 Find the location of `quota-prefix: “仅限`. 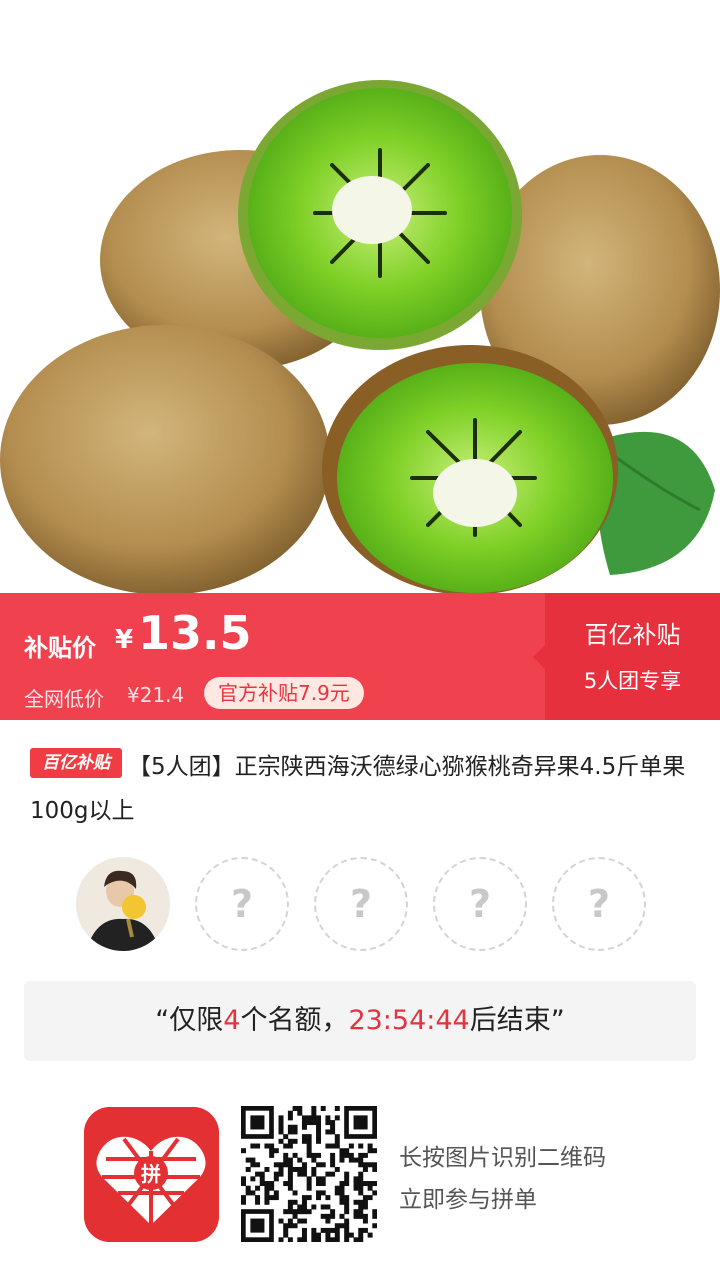

quota-prefix: “仅限 is located at coordinates (189, 1020).